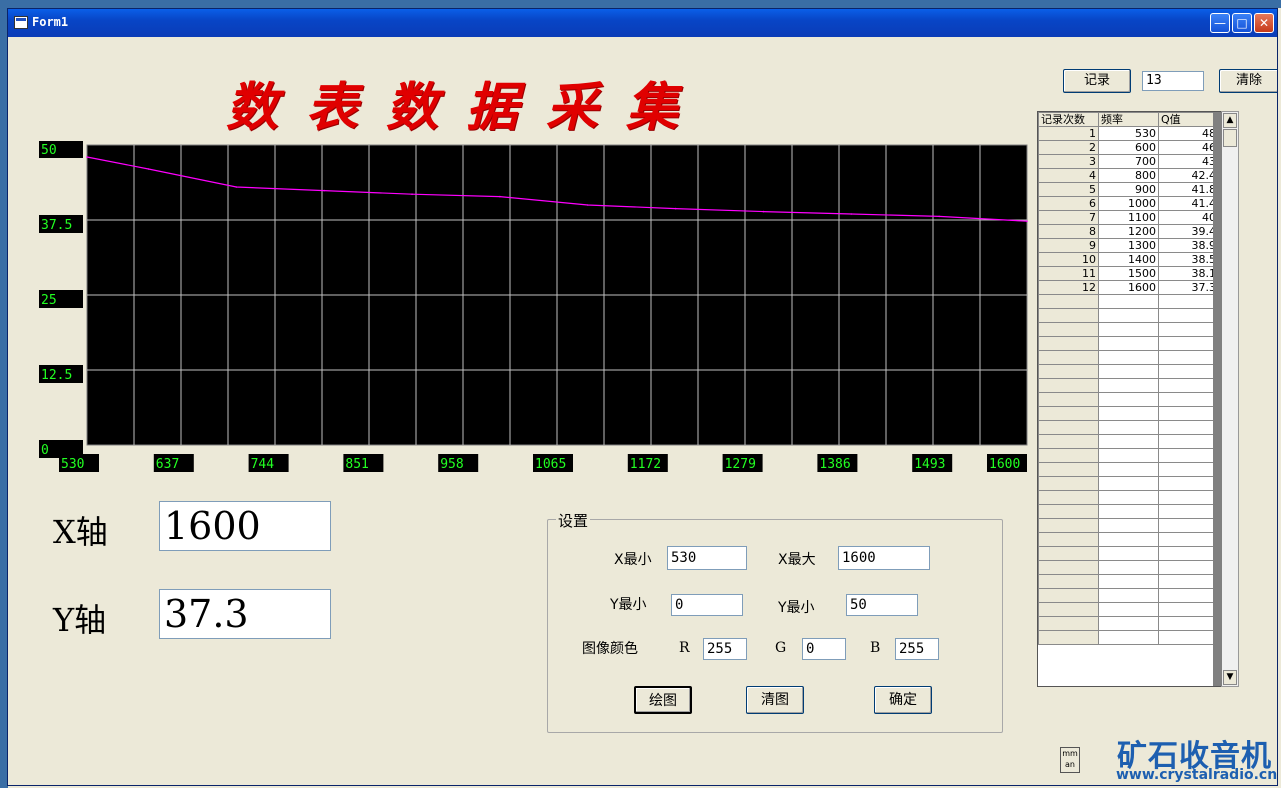  What do you see at coordinates (707, 605) in the screenshot?
I see `y-min-input: 0` at bounding box center [707, 605].